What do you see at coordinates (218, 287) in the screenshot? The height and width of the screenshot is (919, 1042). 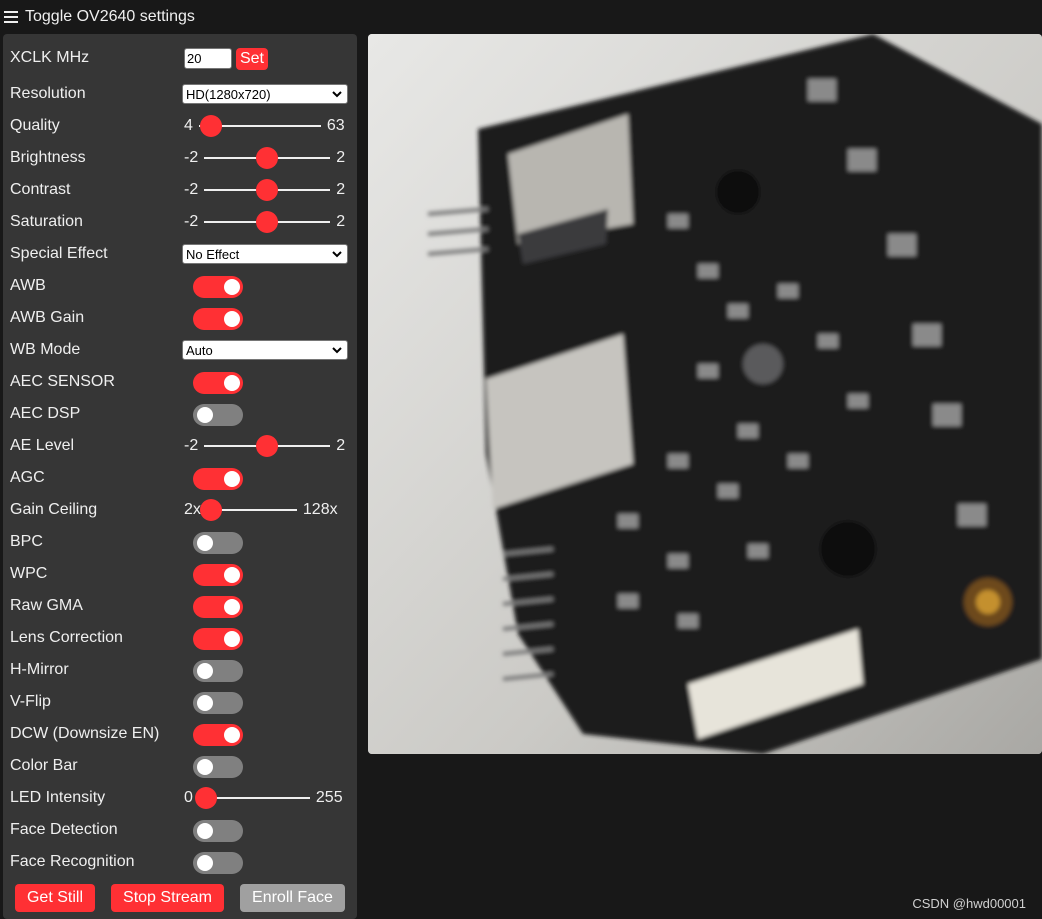 I see `awb-toggle` at bounding box center [218, 287].